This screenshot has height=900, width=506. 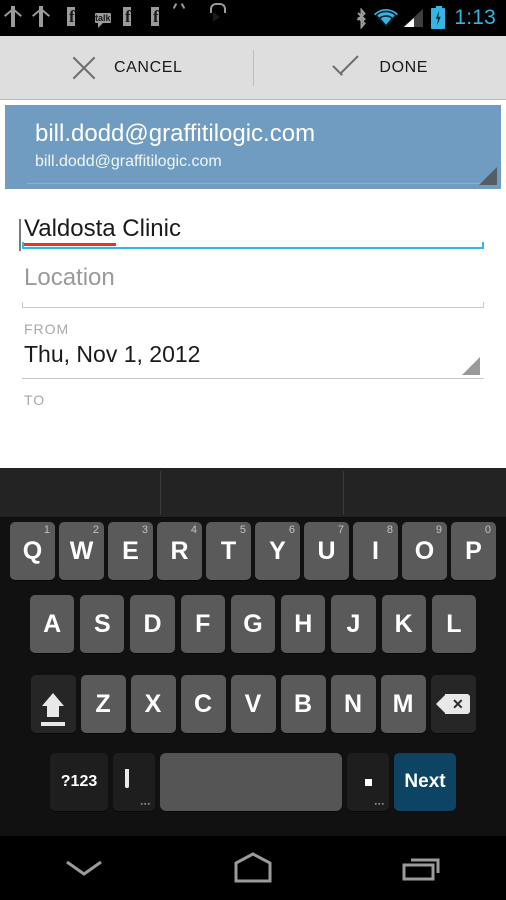 What do you see at coordinates (79, 782) in the screenshot?
I see `symbols-key: ?123` at bounding box center [79, 782].